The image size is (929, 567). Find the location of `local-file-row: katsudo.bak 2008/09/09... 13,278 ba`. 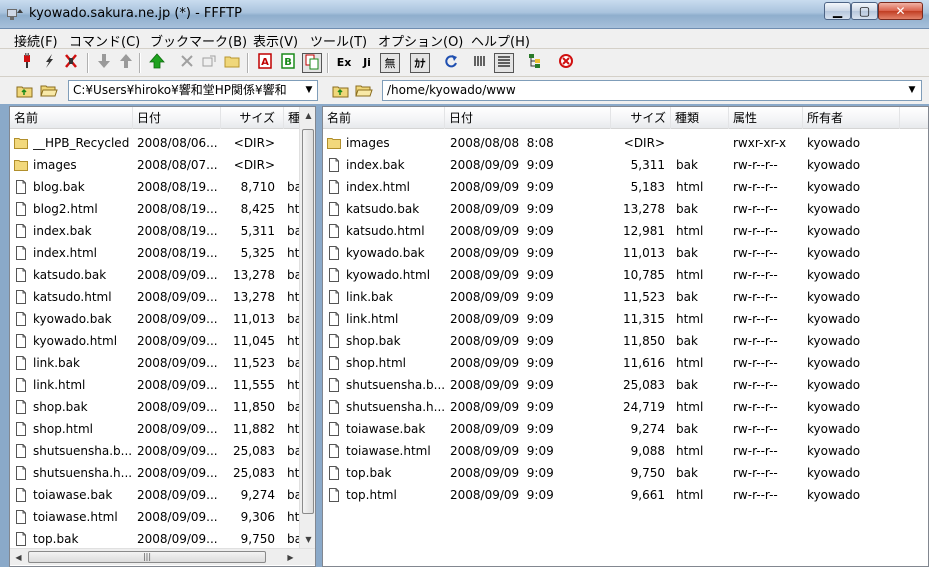

local-file-row: katsudo.bak 2008/09/09... 13,278 ba is located at coordinates (154, 275).